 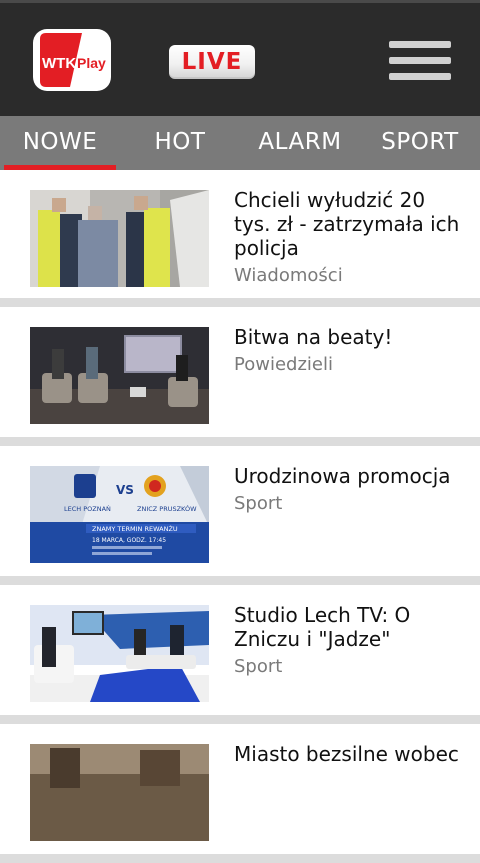 I want to click on tab-hot: HOT, so click(x=180, y=143).